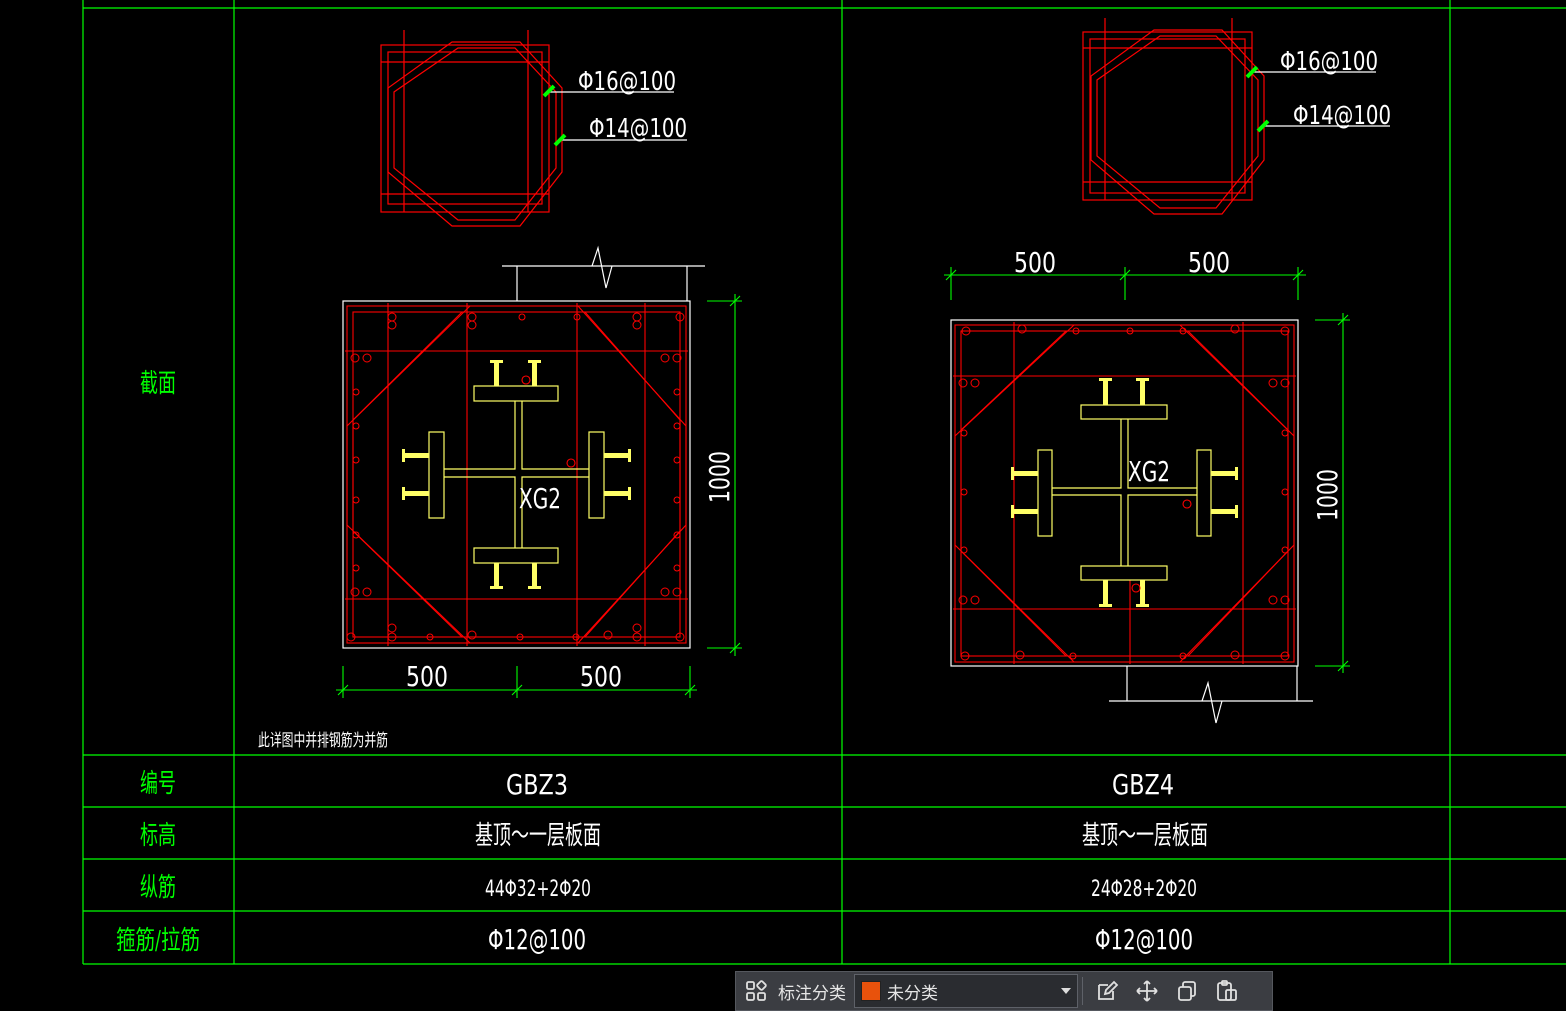  I want to click on gbz4-dim-height: 1000, so click(1327, 495).